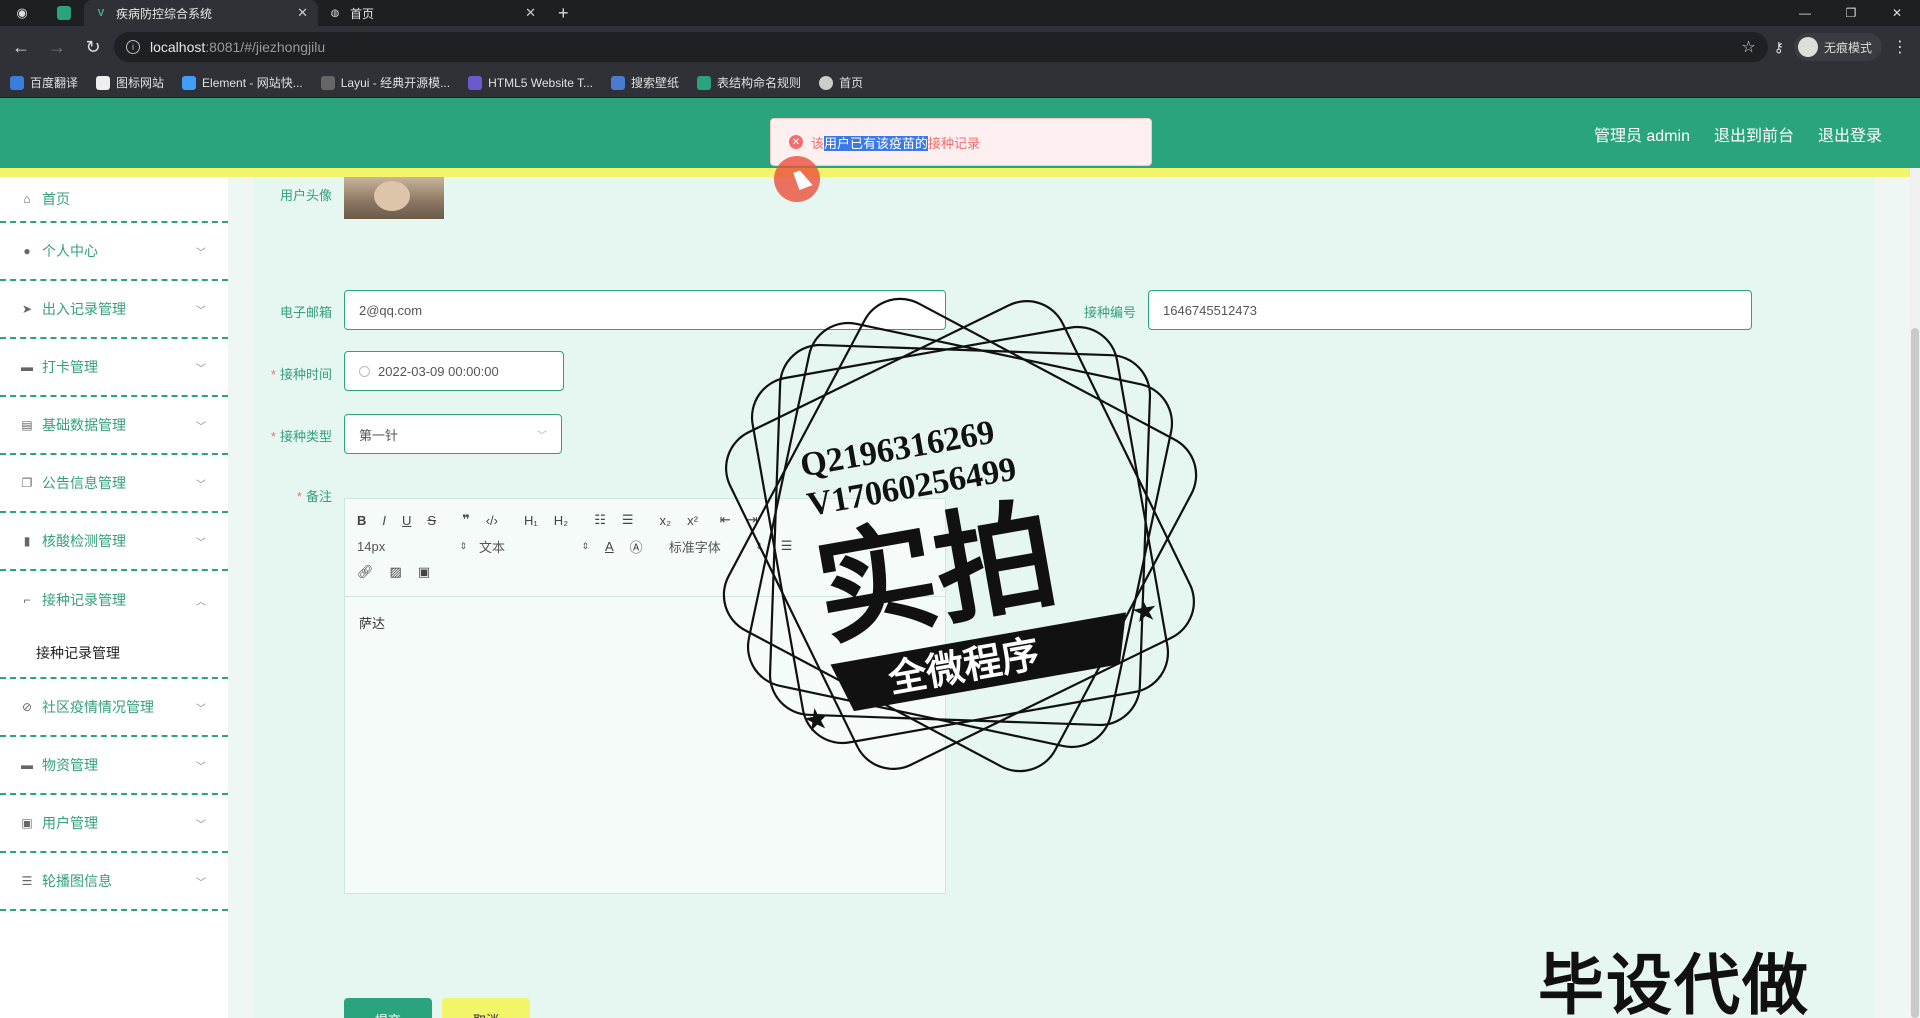  What do you see at coordinates (27, 199) in the screenshot?
I see `home-icon: ⌂` at bounding box center [27, 199].